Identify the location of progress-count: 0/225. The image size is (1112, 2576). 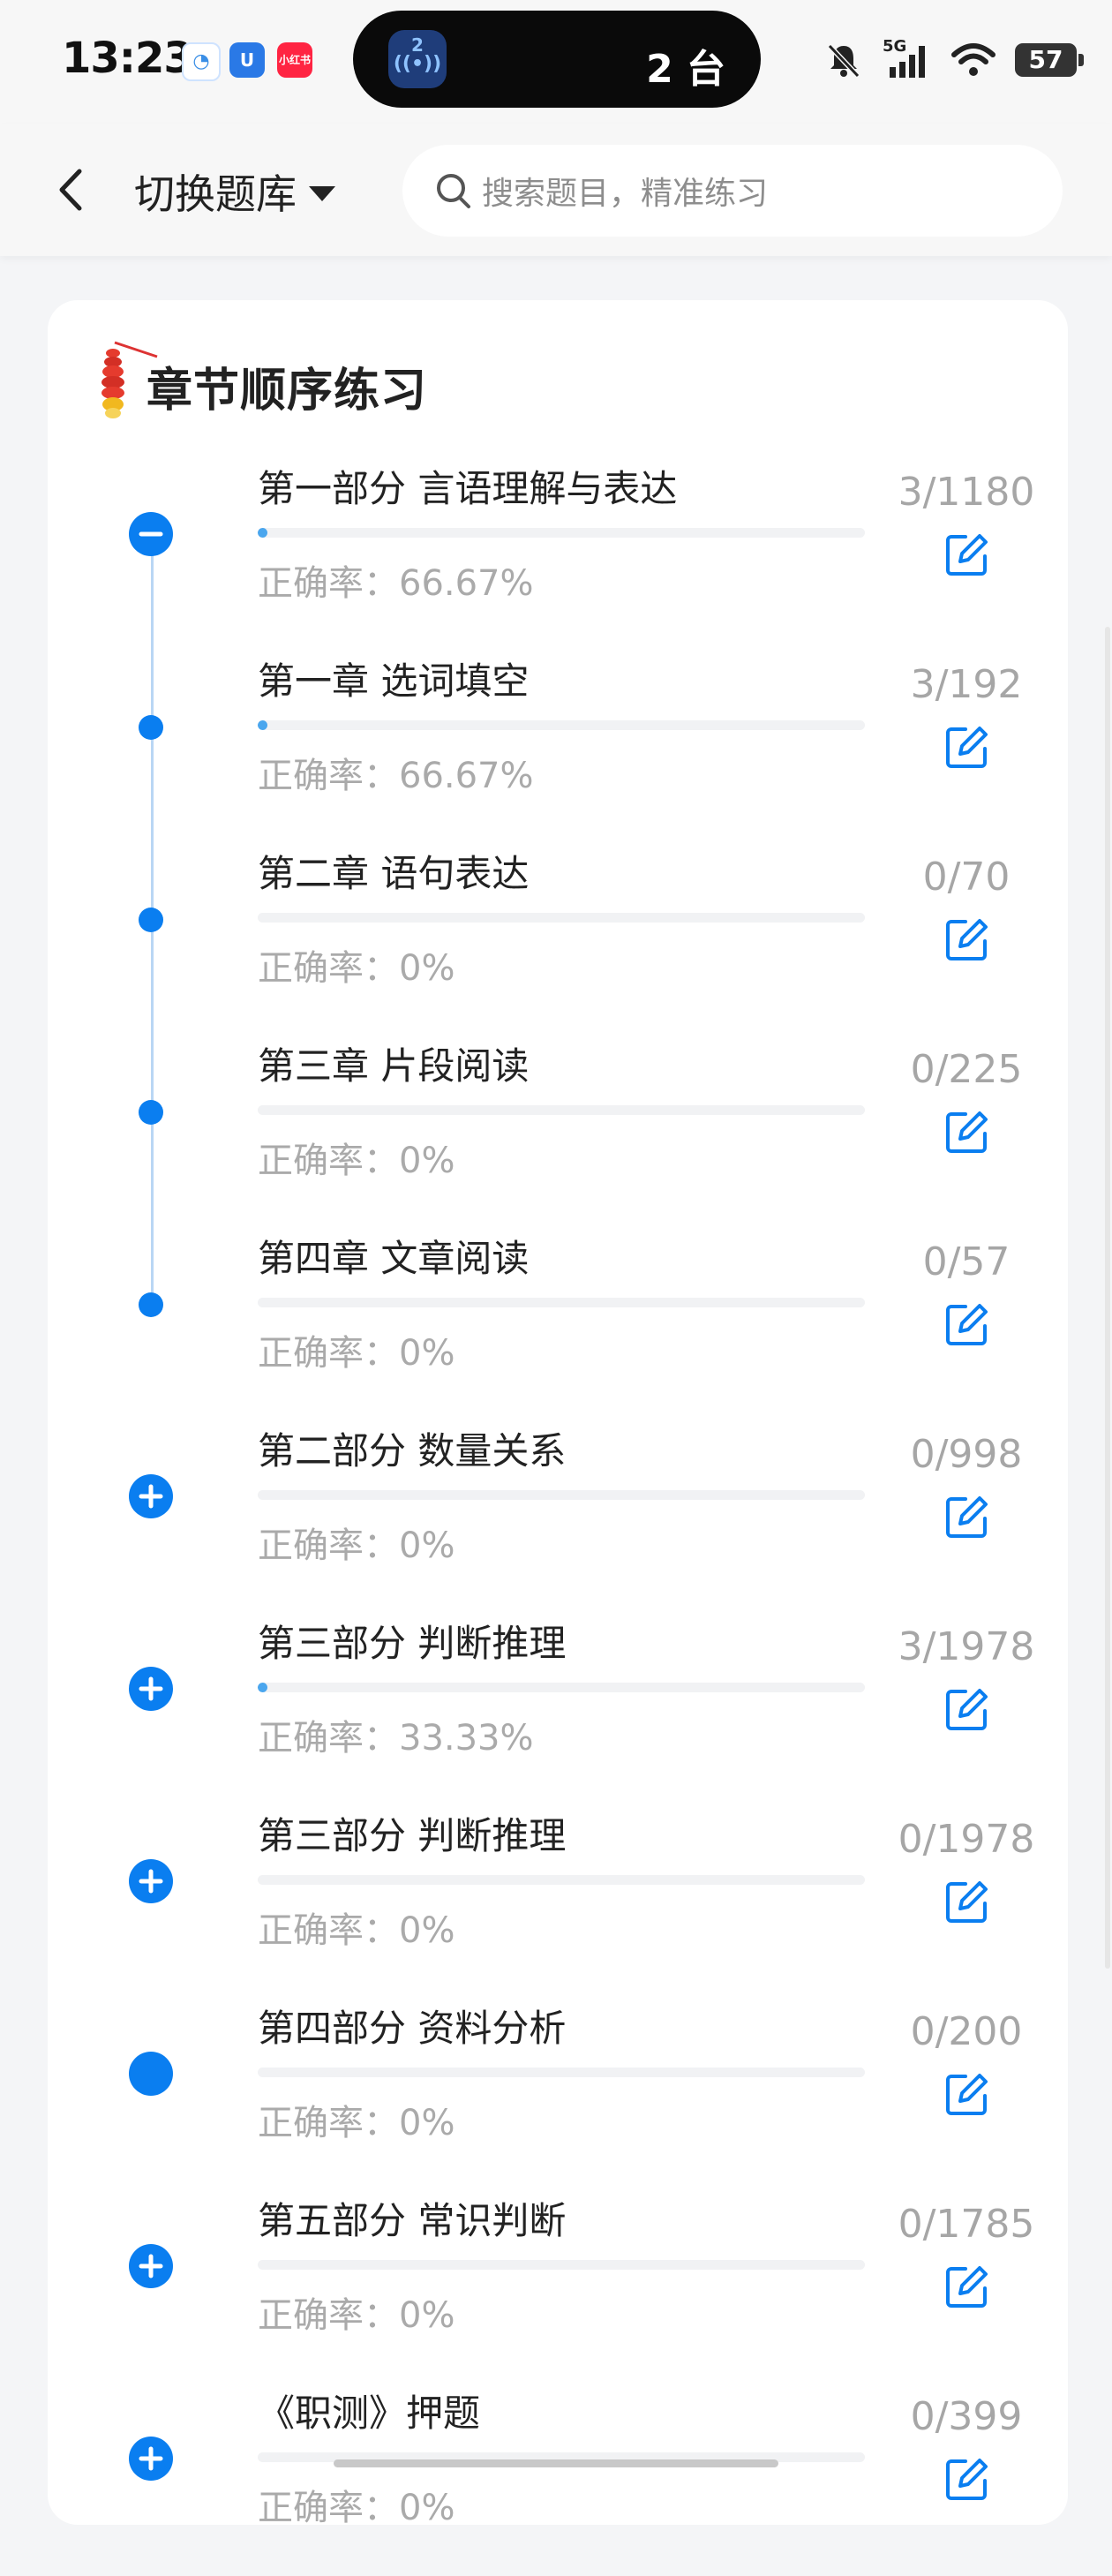
(967, 1070).